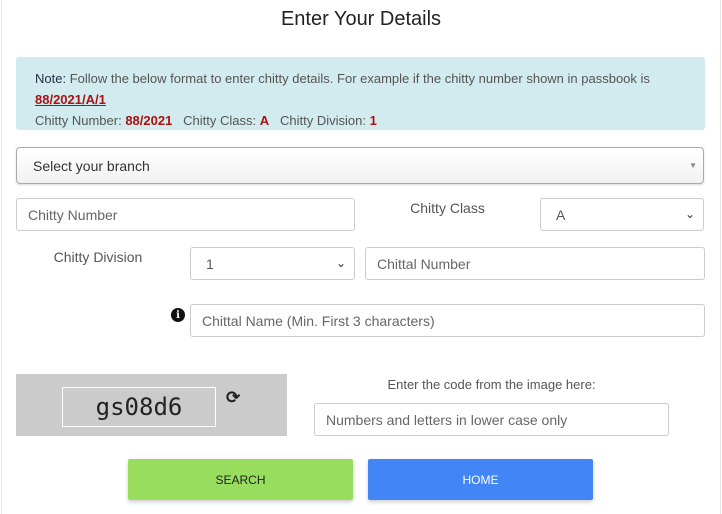  Describe the element at coordinates (51, 78) in the screenshot. I see `note-label: Note:` at that location.